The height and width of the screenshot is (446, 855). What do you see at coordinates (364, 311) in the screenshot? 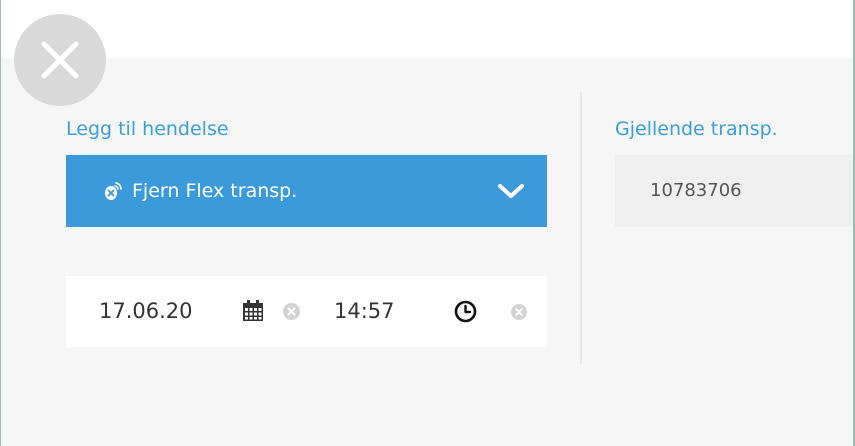
I see `time-input: 14:57` at bounding box center [364, 311].